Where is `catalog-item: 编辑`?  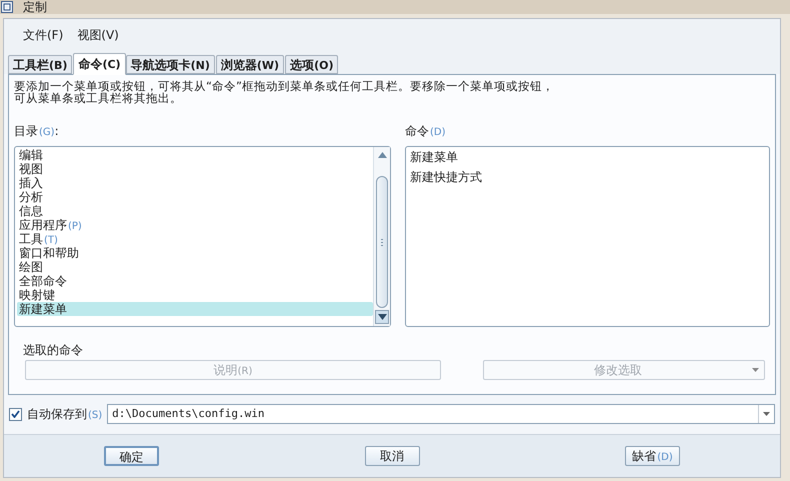 catalog-item: 编辑 is located at coordinates (195, 155).